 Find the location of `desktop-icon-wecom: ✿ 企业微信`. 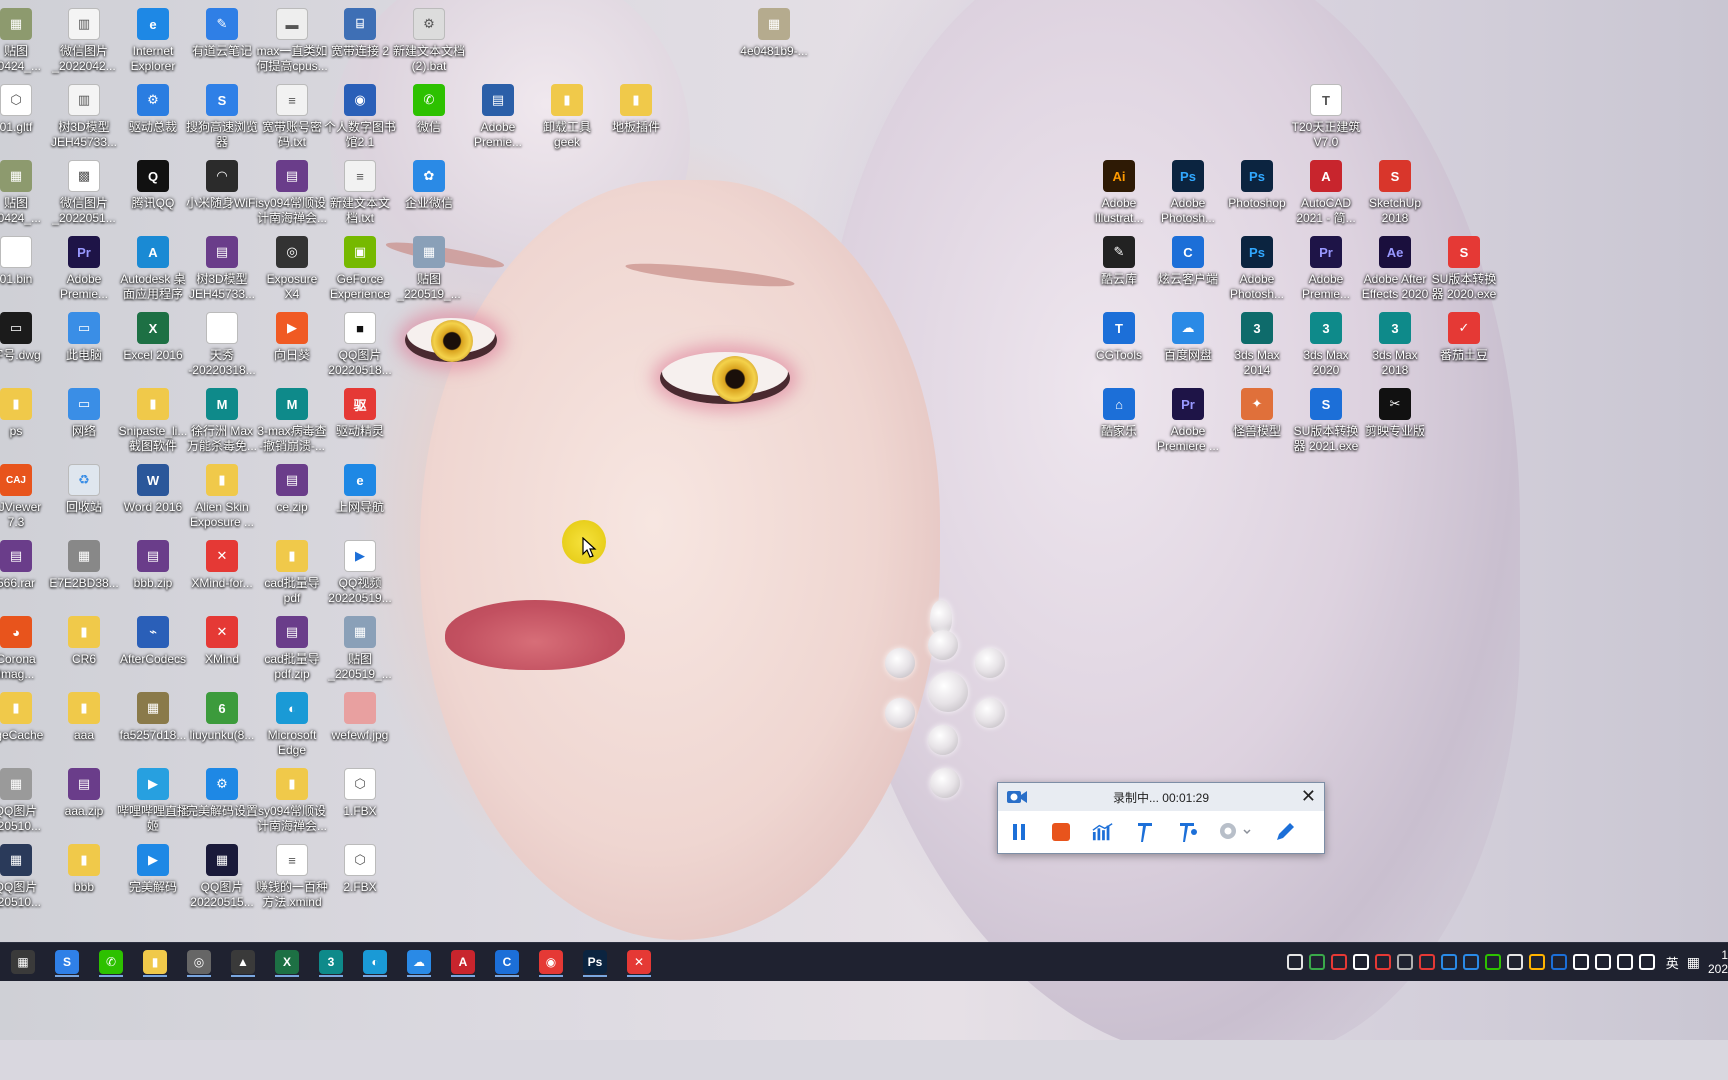

desktop-icon-wecom: ✿ 企业微信 is located at coordinates (429, 185).